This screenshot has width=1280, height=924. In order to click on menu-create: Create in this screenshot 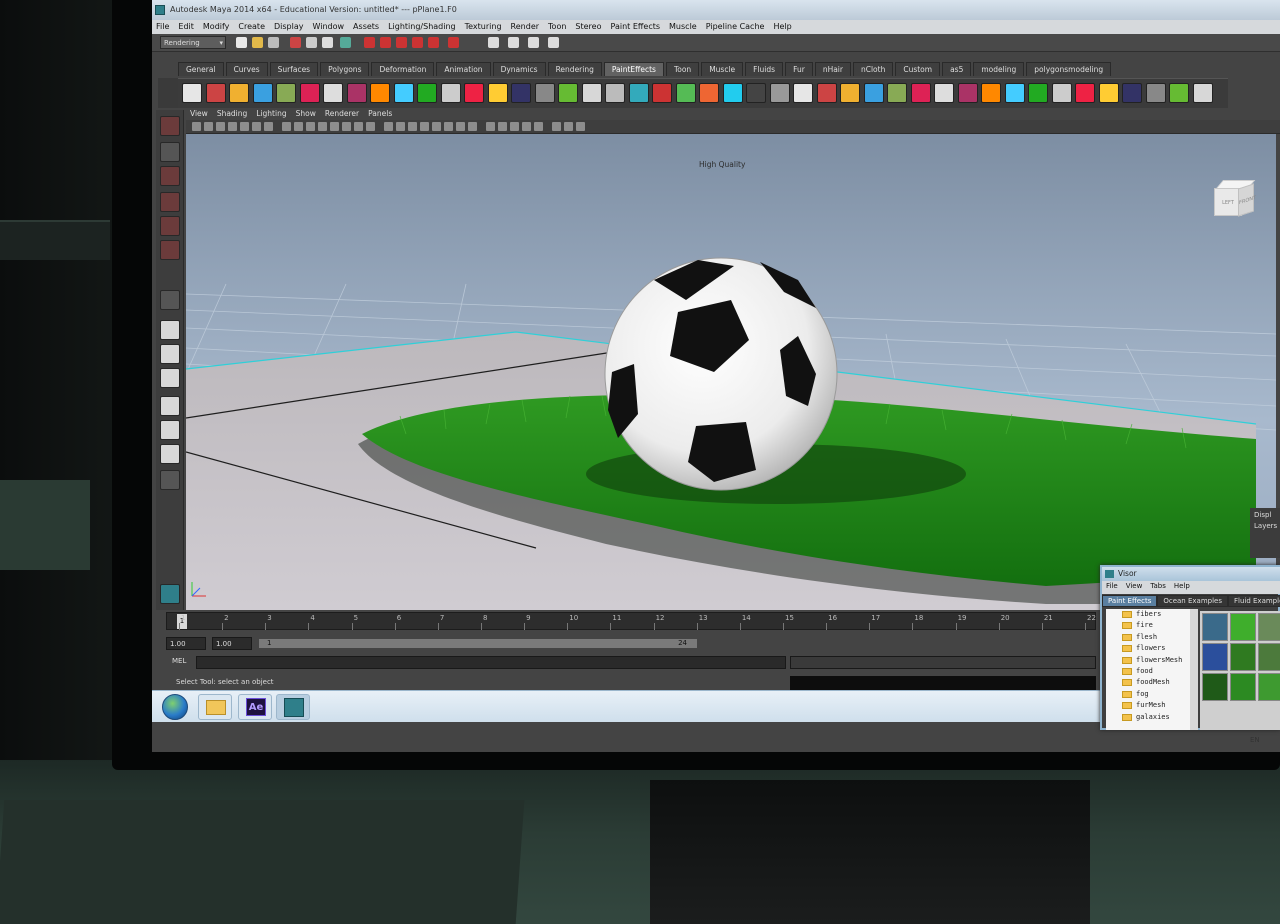, I will do `click(252, 25)`.